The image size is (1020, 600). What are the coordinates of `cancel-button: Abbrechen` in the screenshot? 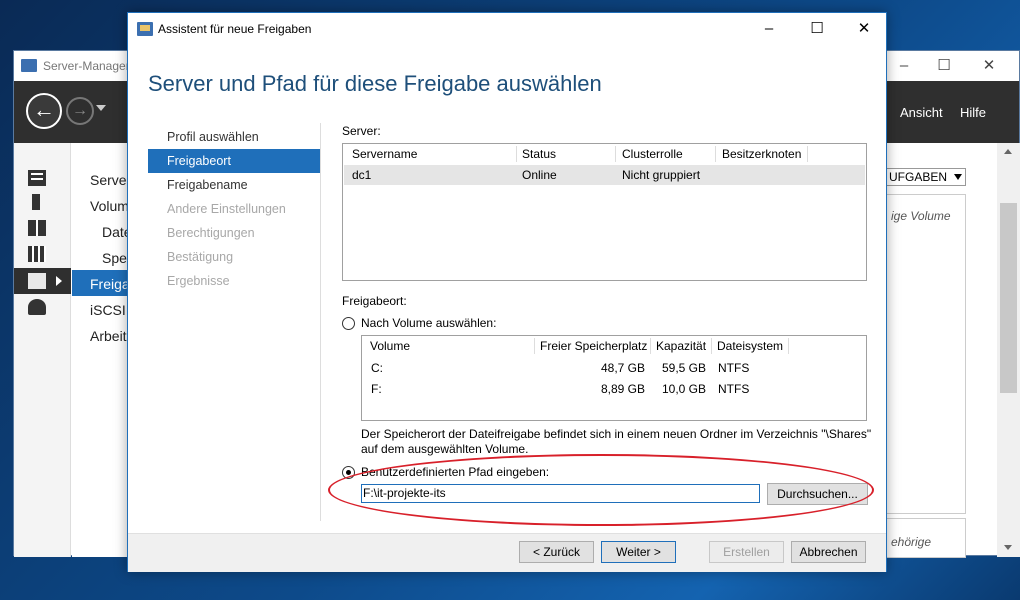 It's located at (828, 552).